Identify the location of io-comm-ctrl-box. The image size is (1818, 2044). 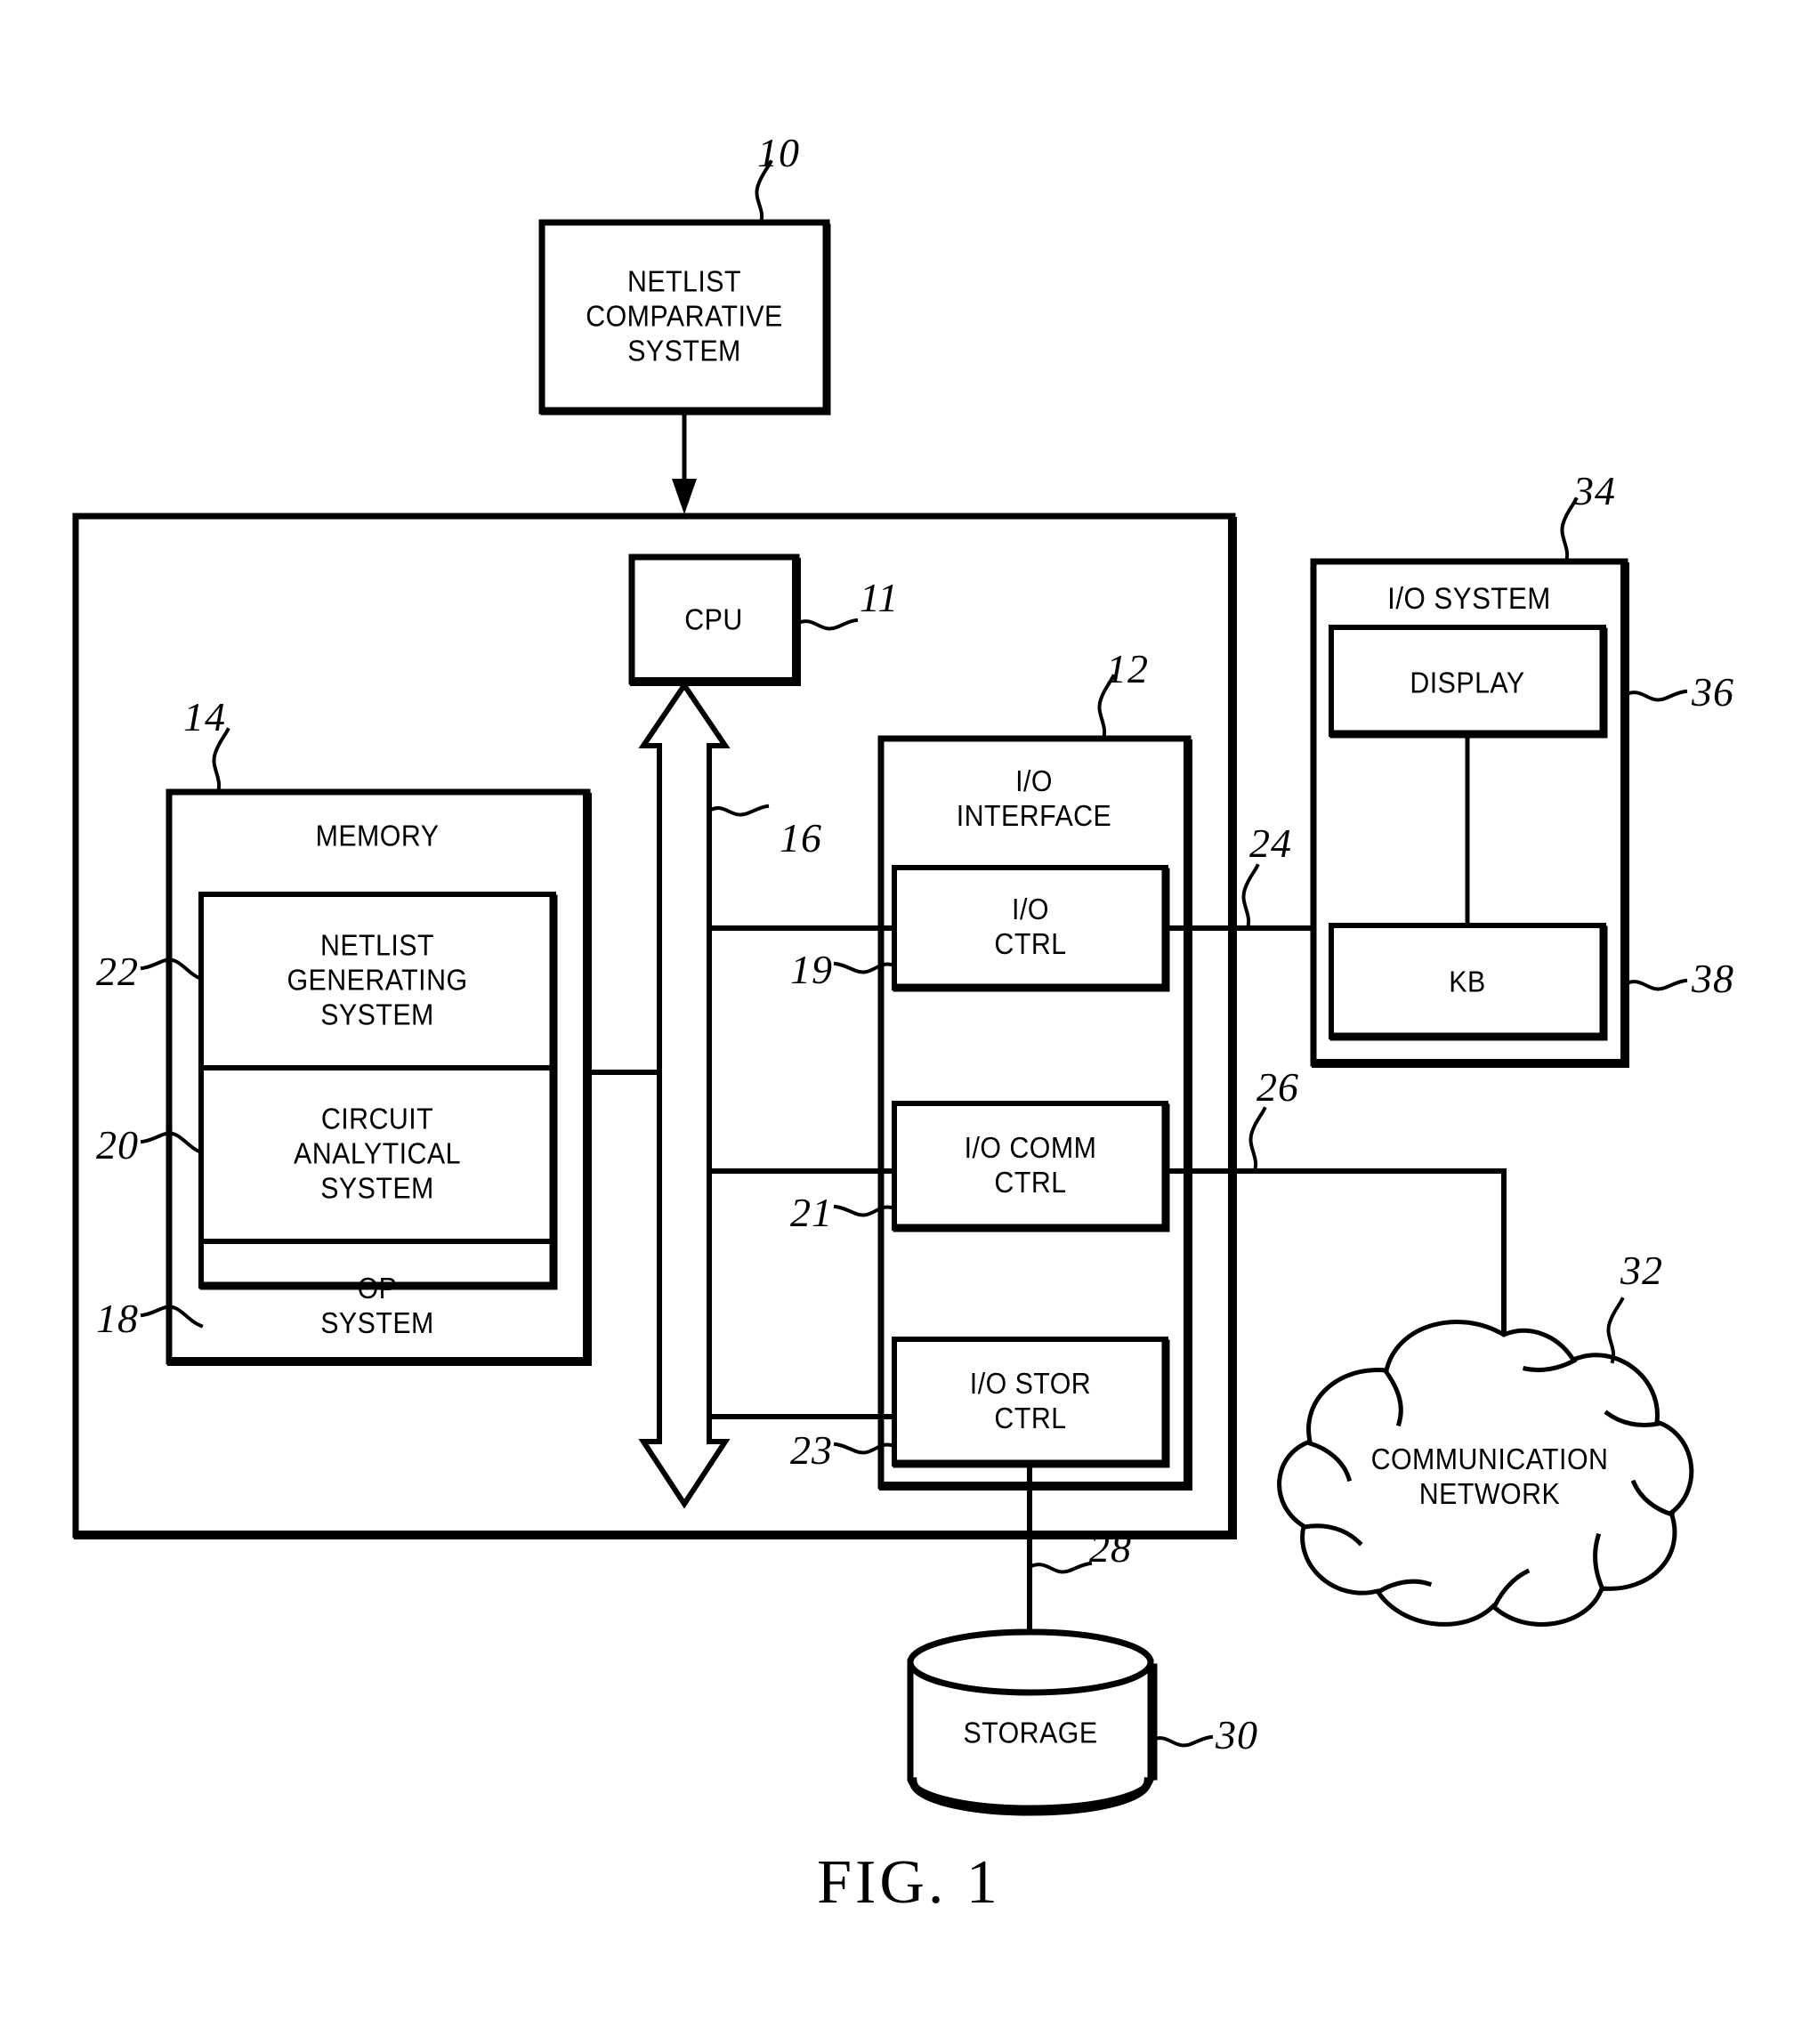
(1030, 1166).